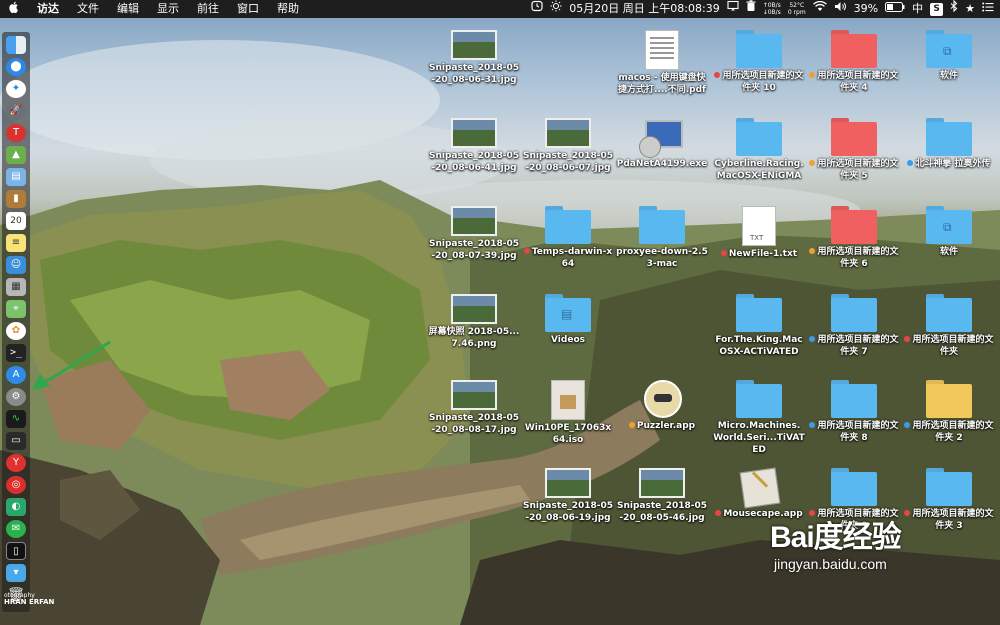  I want to click on menu-file: 文件, so click(88, 9).